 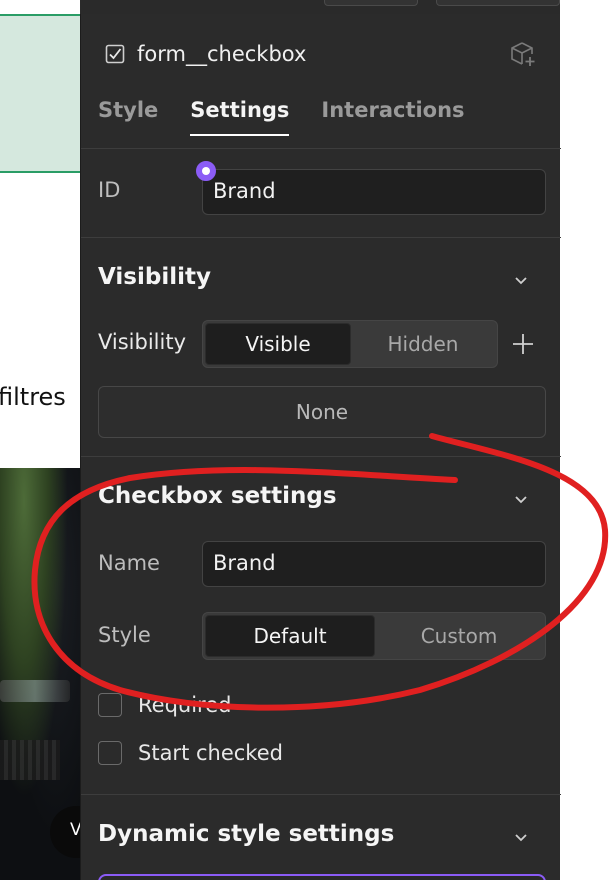 What do you see at coordinates (30, 760) in the screenshot?
I see `car-grille` at bounding box center [30, 760].